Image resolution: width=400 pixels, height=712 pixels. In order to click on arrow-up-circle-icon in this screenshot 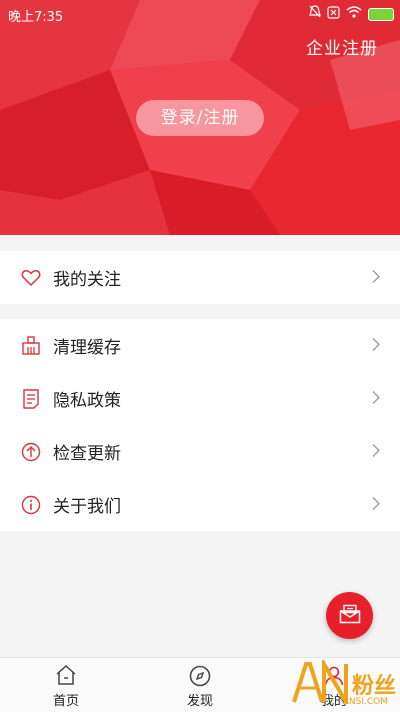, I will do `click(31, 452)`.